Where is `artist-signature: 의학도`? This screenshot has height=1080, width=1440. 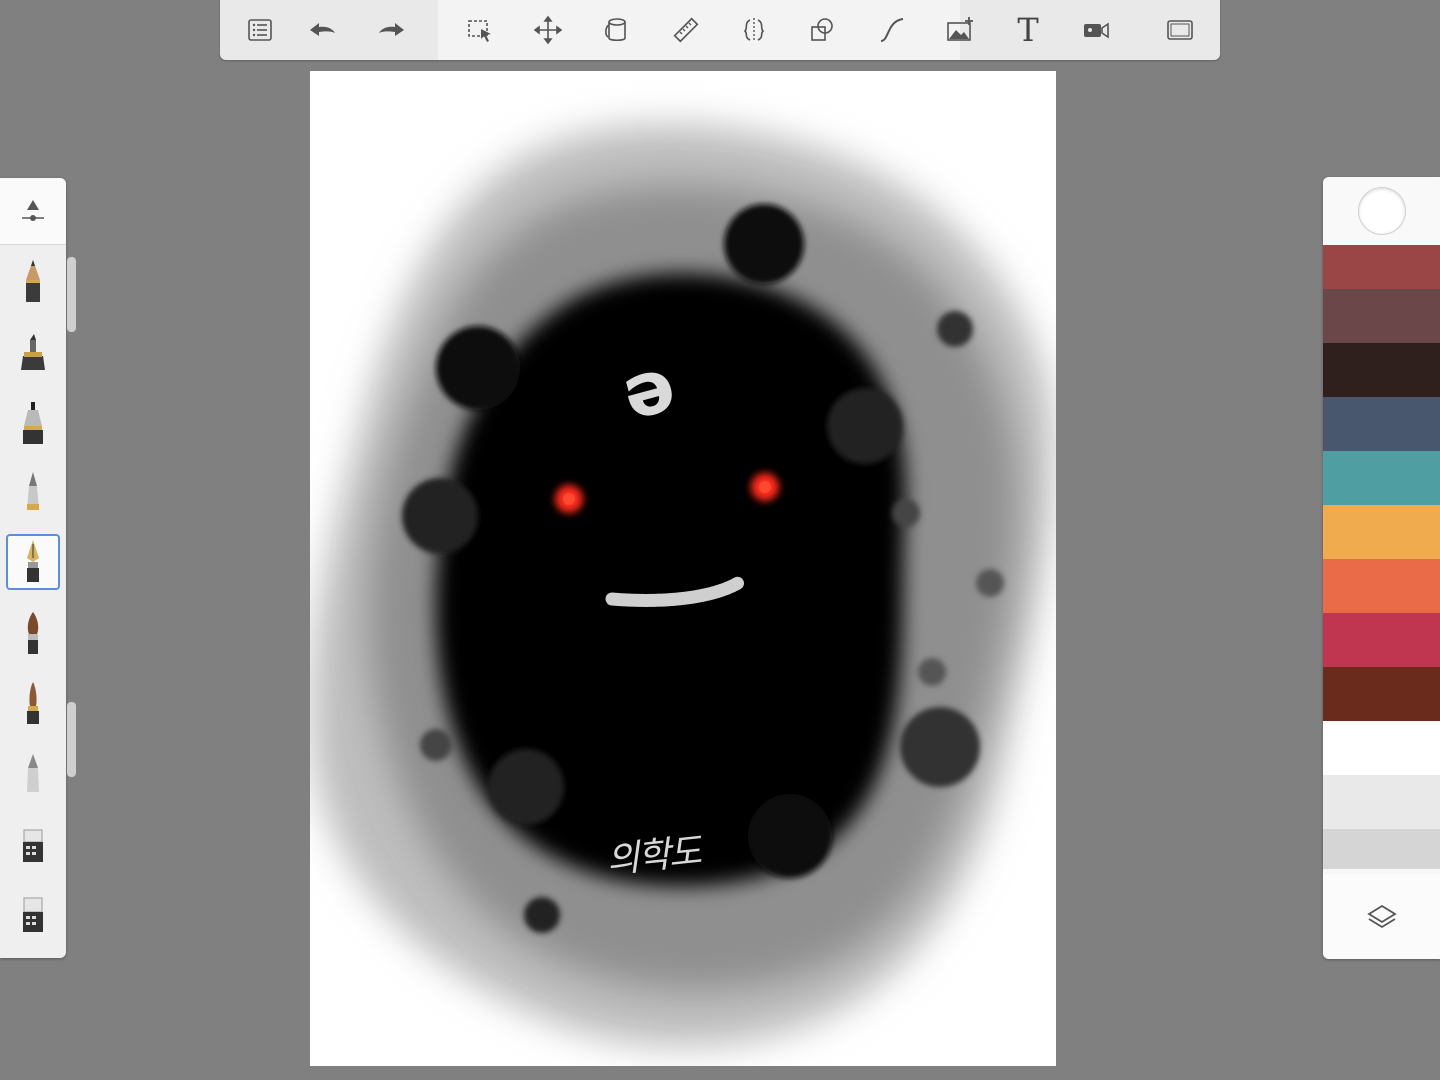 artist-signature: 의학도 is located at coordinates (653, 856).